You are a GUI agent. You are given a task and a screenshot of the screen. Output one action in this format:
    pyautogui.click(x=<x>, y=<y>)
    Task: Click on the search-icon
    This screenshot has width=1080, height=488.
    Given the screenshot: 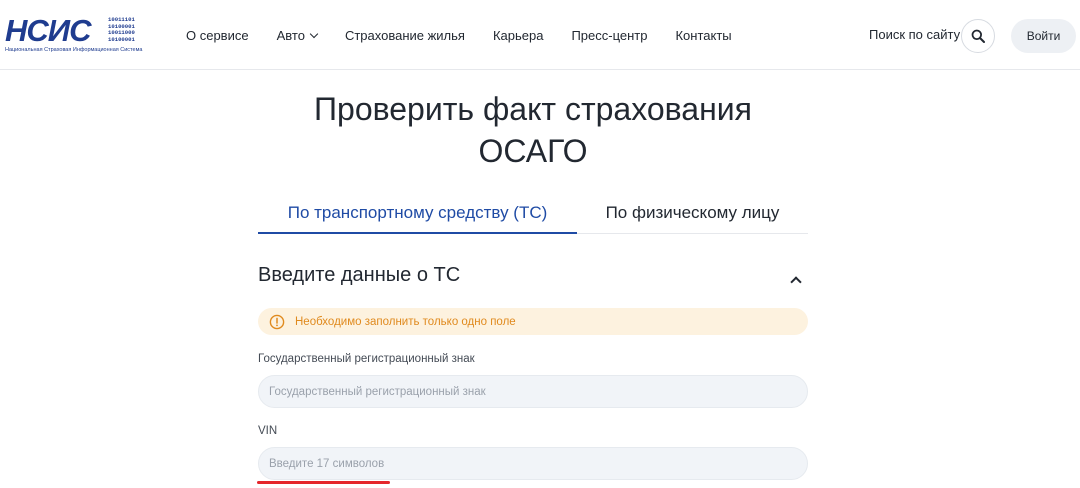 What is the action you would take?
    pyautogui.click(x=978, y=36)
    